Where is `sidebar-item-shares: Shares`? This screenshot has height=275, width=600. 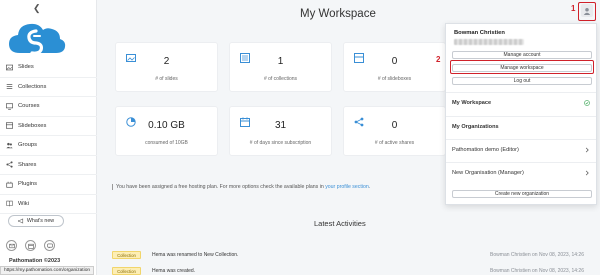 sidebar-item-shares: Shares is located at coordinates (48, 165).